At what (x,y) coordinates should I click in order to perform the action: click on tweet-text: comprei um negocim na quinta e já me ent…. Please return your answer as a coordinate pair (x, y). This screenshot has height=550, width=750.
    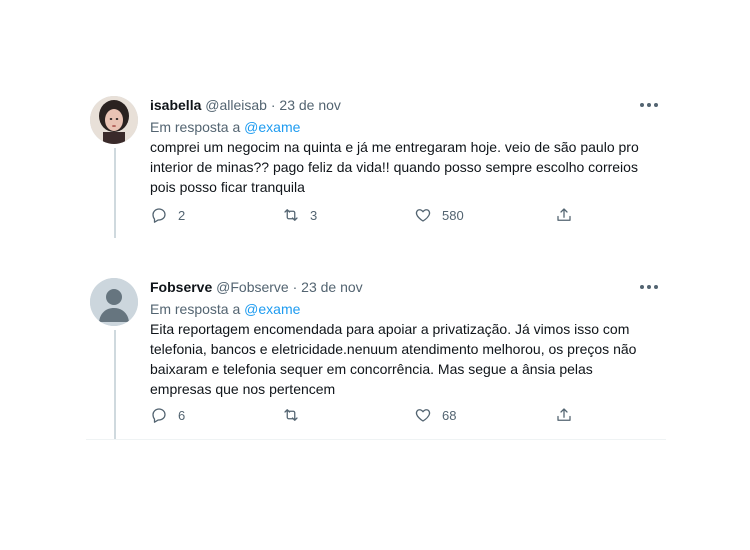
    Looking at the image, I should click on (394, 167).